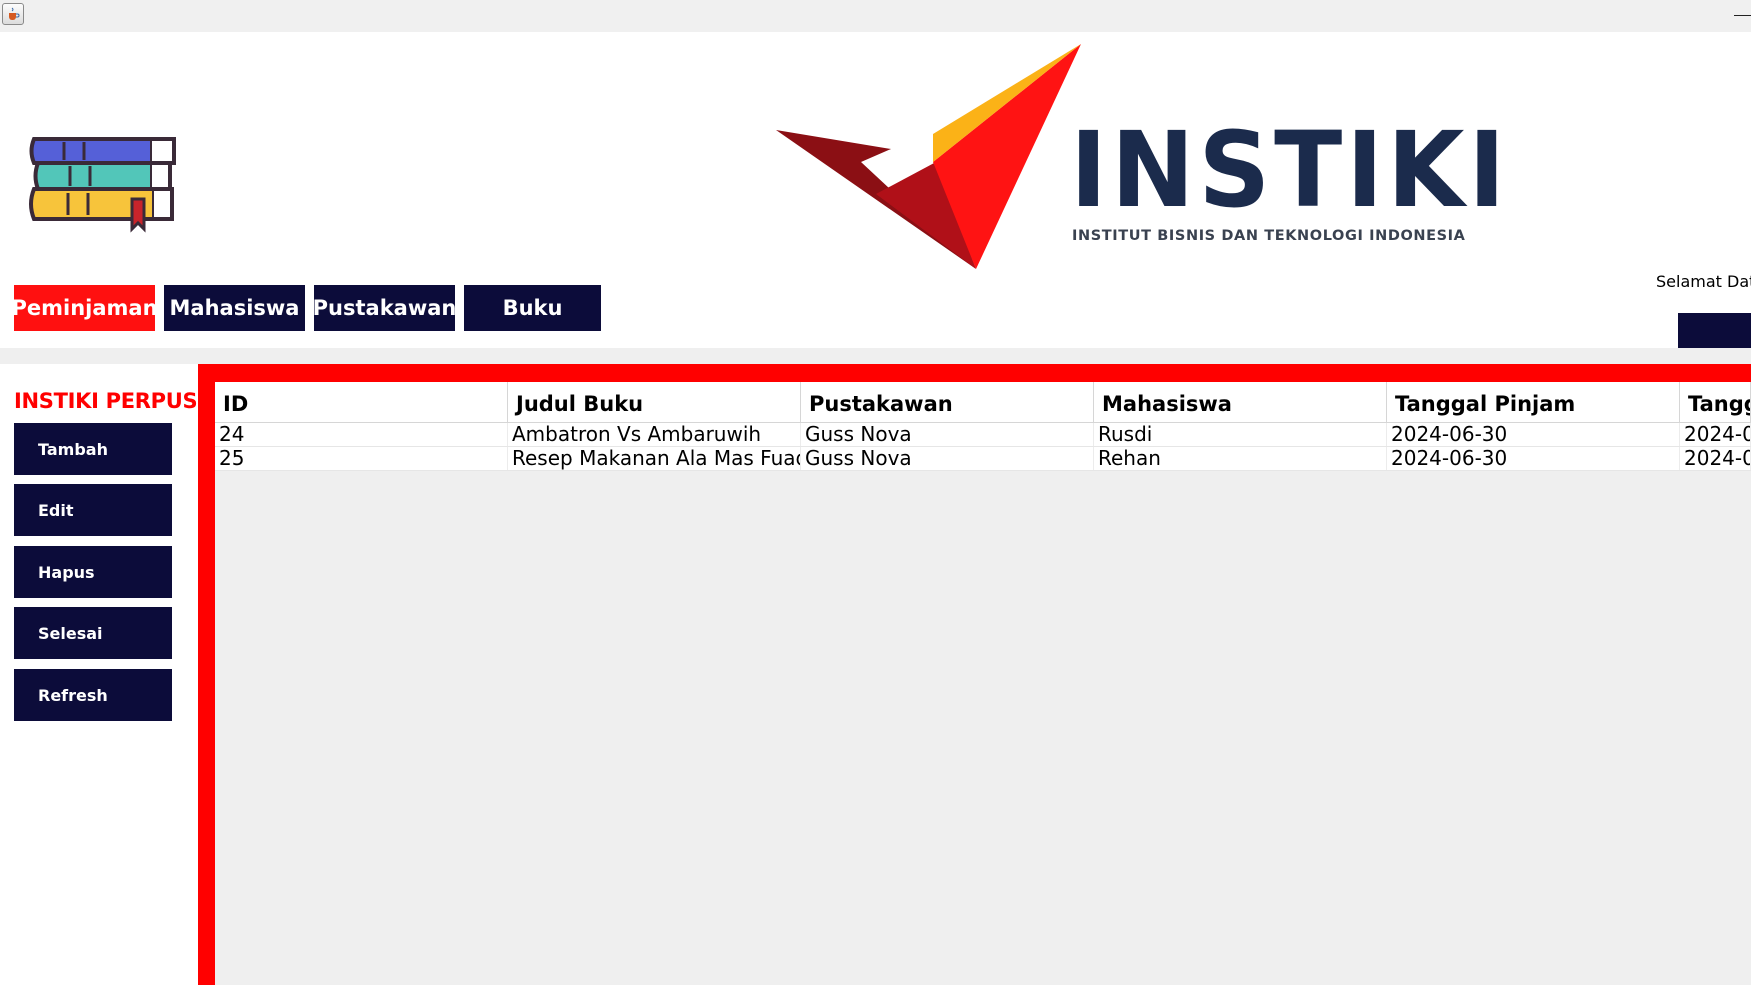 This screenshot has width=1751, height=985. I want to click on selesai-button: Selesai, so click(93, 633).